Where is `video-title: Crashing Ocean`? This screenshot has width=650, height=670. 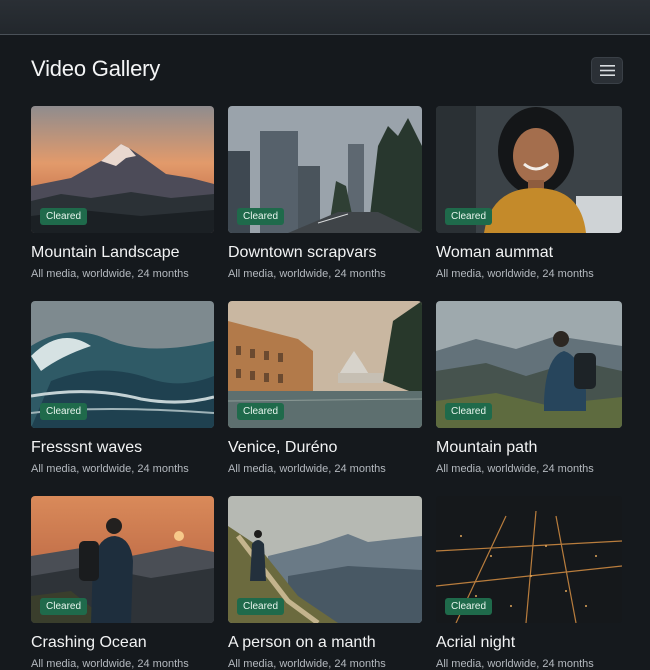 video-title: Crashing Ocean is located at coordinates (89, 643).